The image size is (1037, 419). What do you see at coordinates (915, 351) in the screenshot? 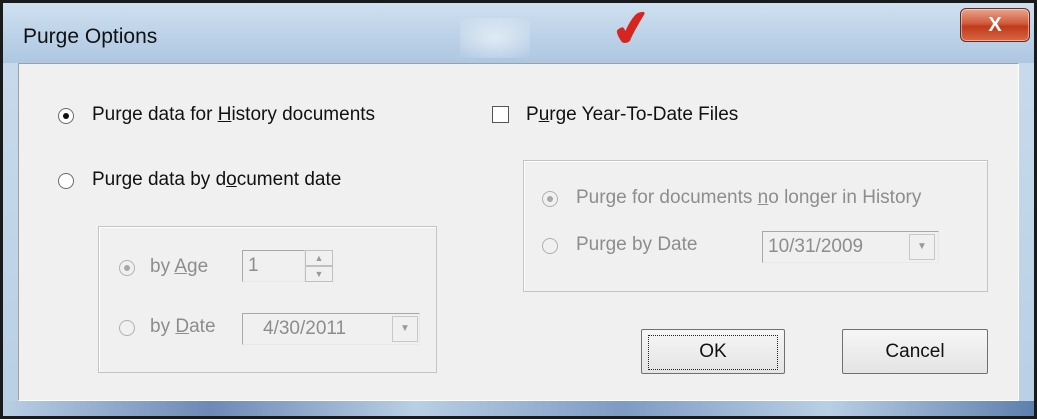
I see `cancel-button: Cancel` at bounding box center [915, 351].